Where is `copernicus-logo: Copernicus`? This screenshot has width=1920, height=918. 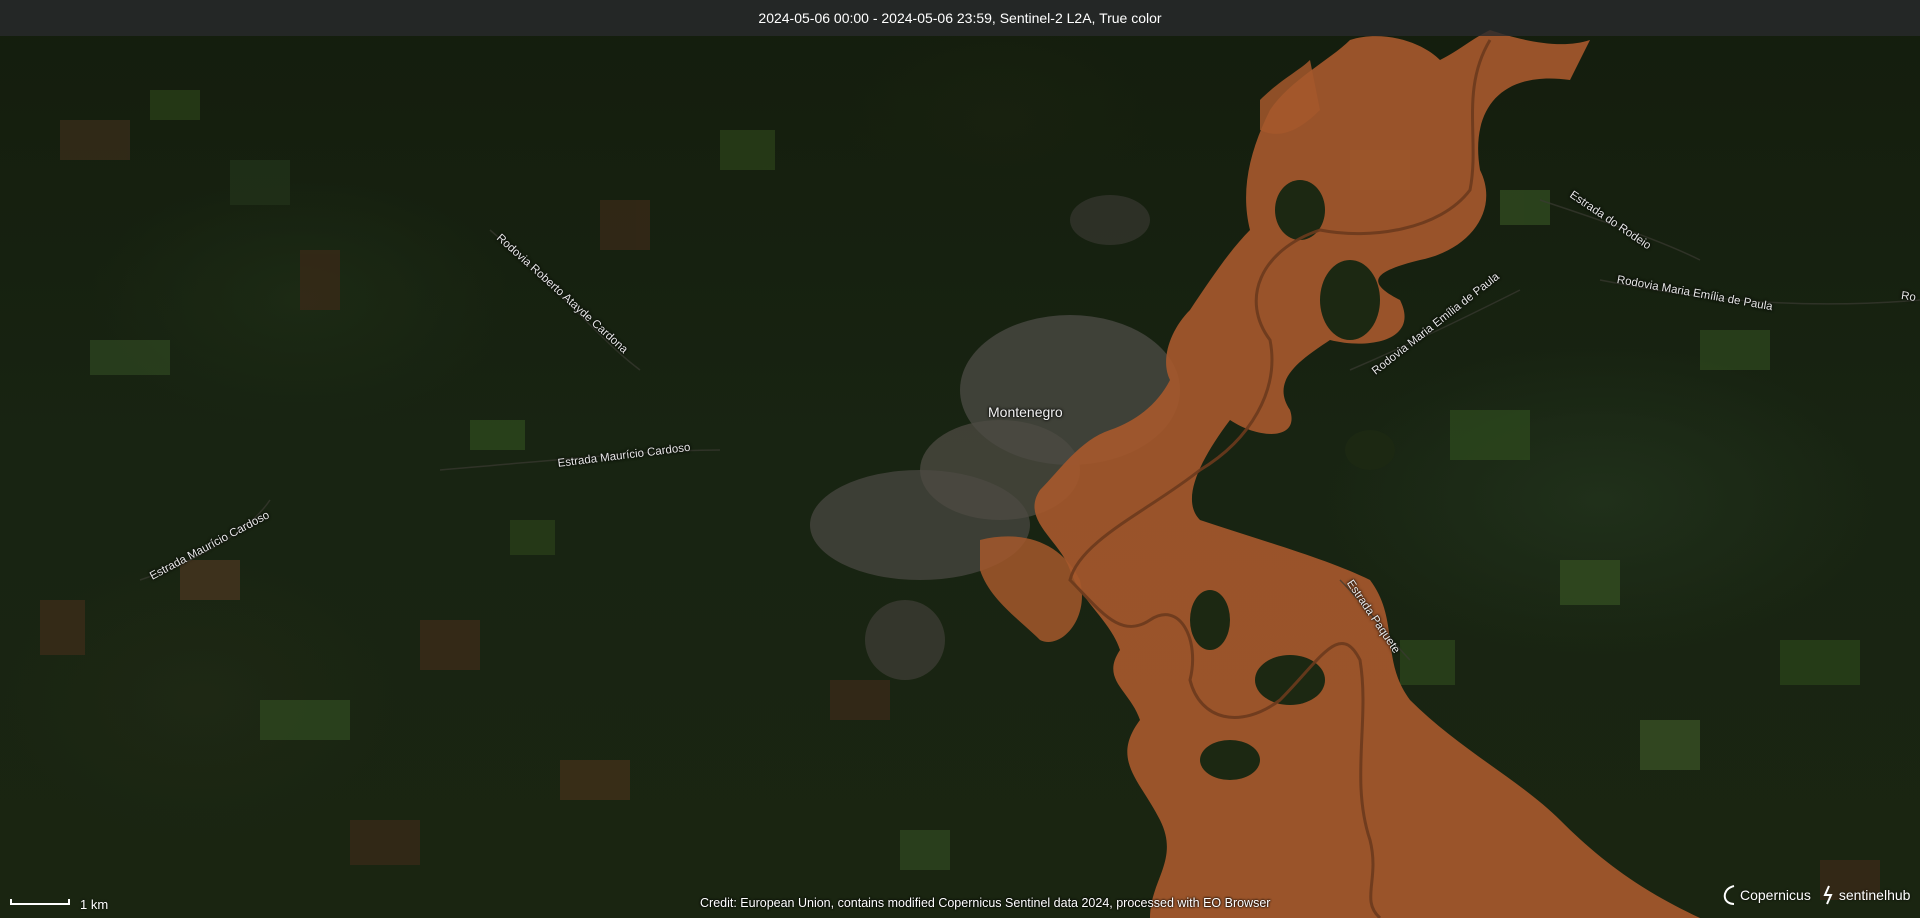 copernicus-logo: Copernicus is located at coordinates (1766, 895).